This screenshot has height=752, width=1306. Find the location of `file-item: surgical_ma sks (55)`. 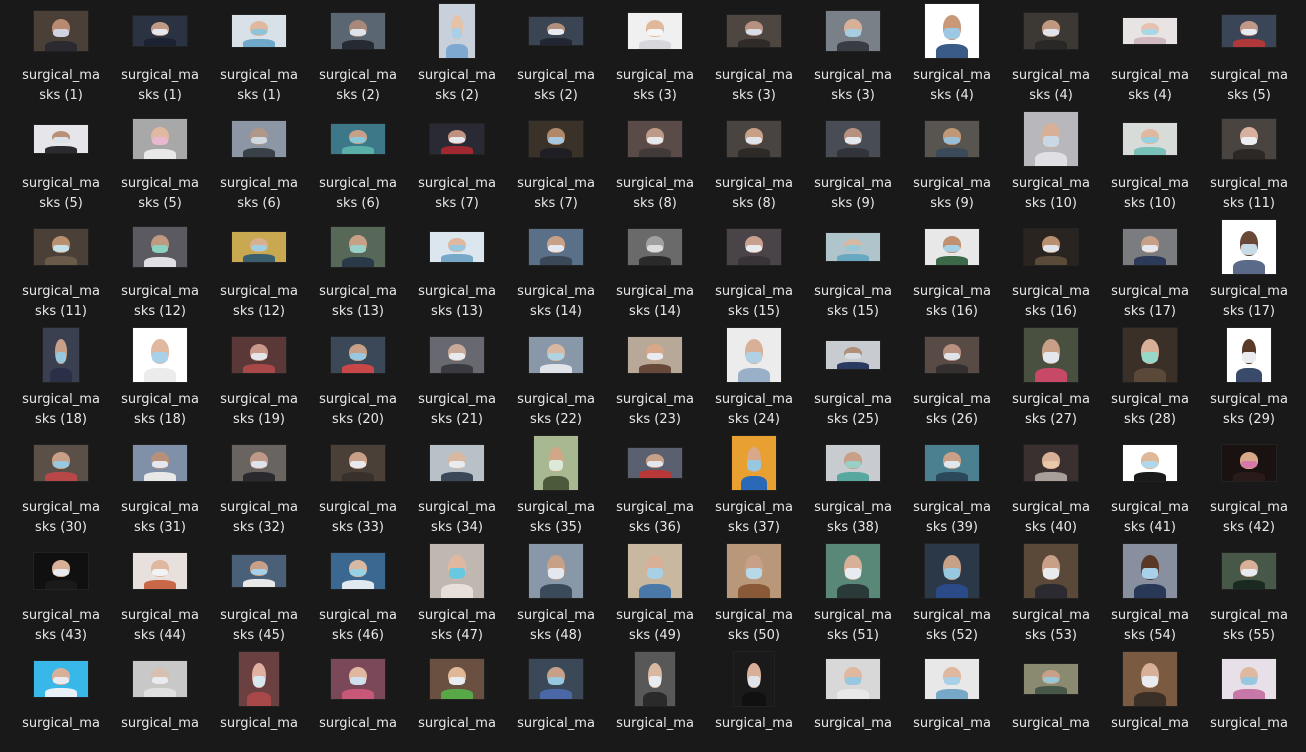

file-item: surgical_ma sks (55) is located at coordinates (1249, 590).